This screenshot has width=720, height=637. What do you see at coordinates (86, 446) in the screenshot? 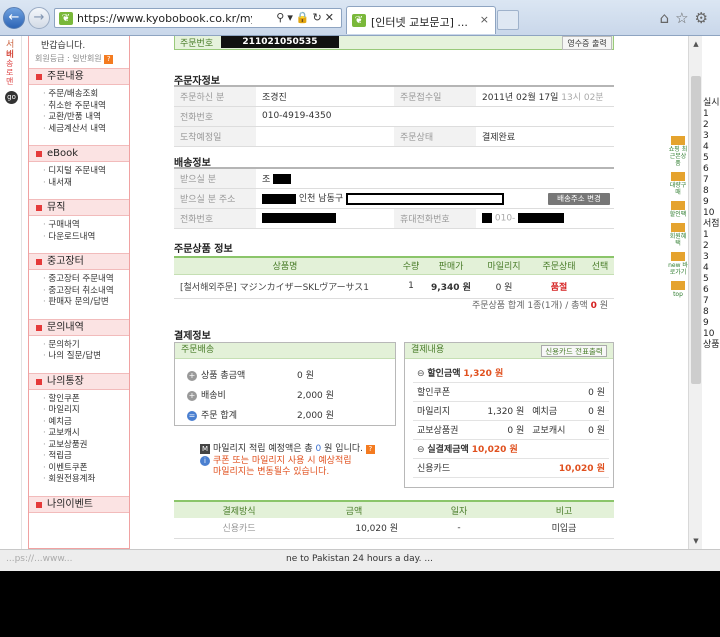
I see `sidebar-item: 교보상품권` at bounding box center [86, 446].